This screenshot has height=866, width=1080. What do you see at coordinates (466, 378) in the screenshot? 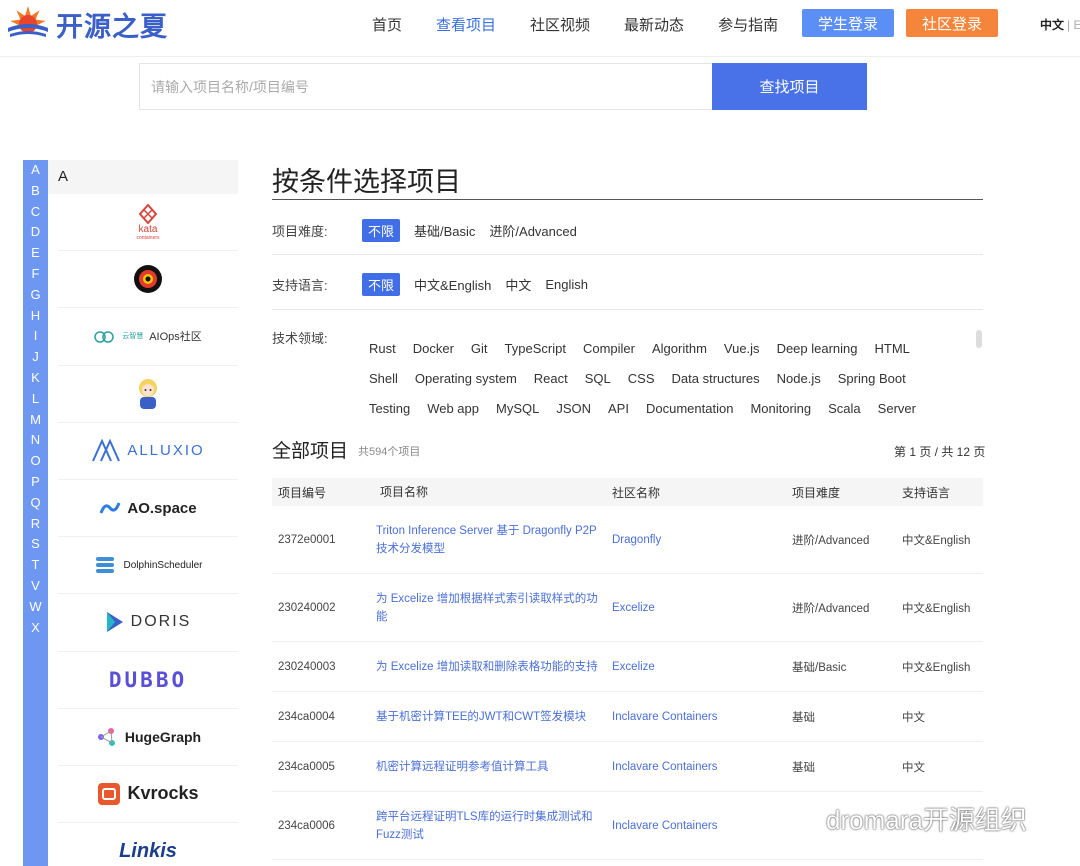
I see `tech-option: Operating system` at bounding box center [466, 378].